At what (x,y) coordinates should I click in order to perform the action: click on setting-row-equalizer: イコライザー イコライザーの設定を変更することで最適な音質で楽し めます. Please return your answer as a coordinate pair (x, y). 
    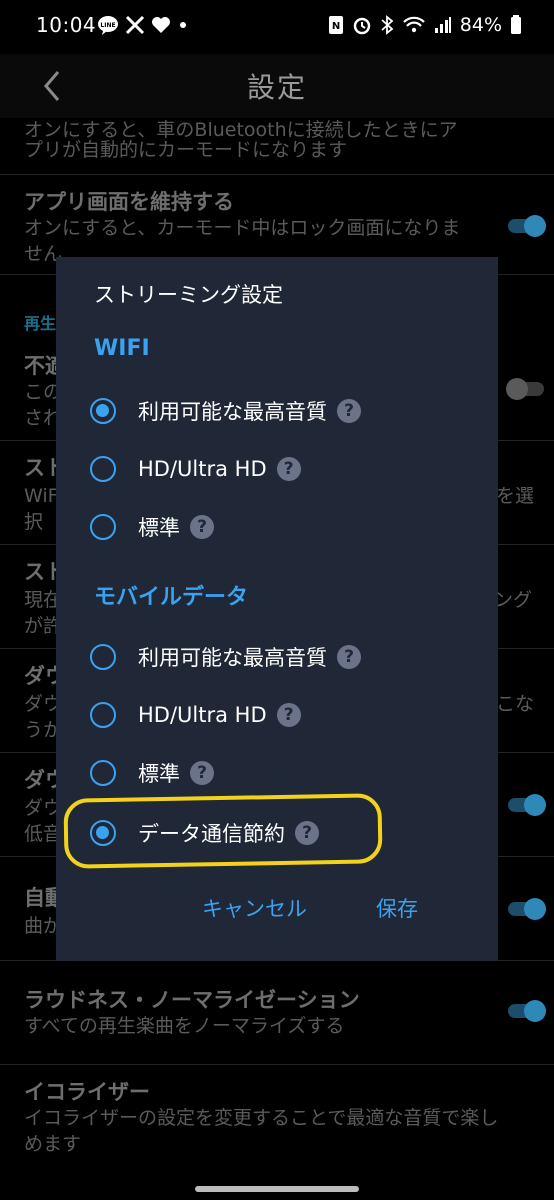
    Looking at the image, I should click on (277, 1114).